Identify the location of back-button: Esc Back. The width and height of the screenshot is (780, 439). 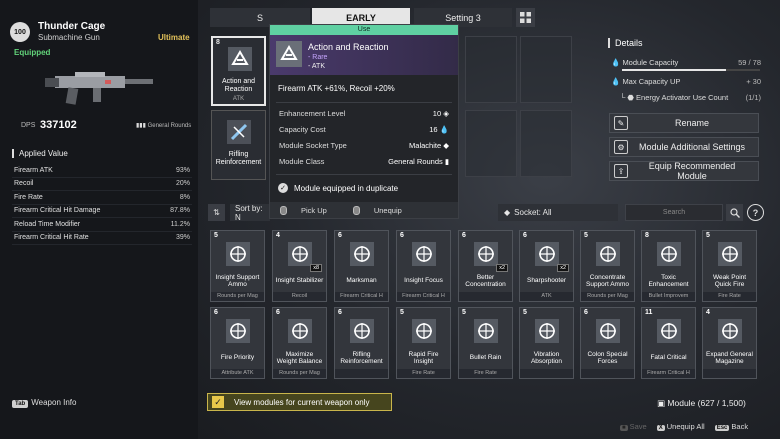
(731, 426).